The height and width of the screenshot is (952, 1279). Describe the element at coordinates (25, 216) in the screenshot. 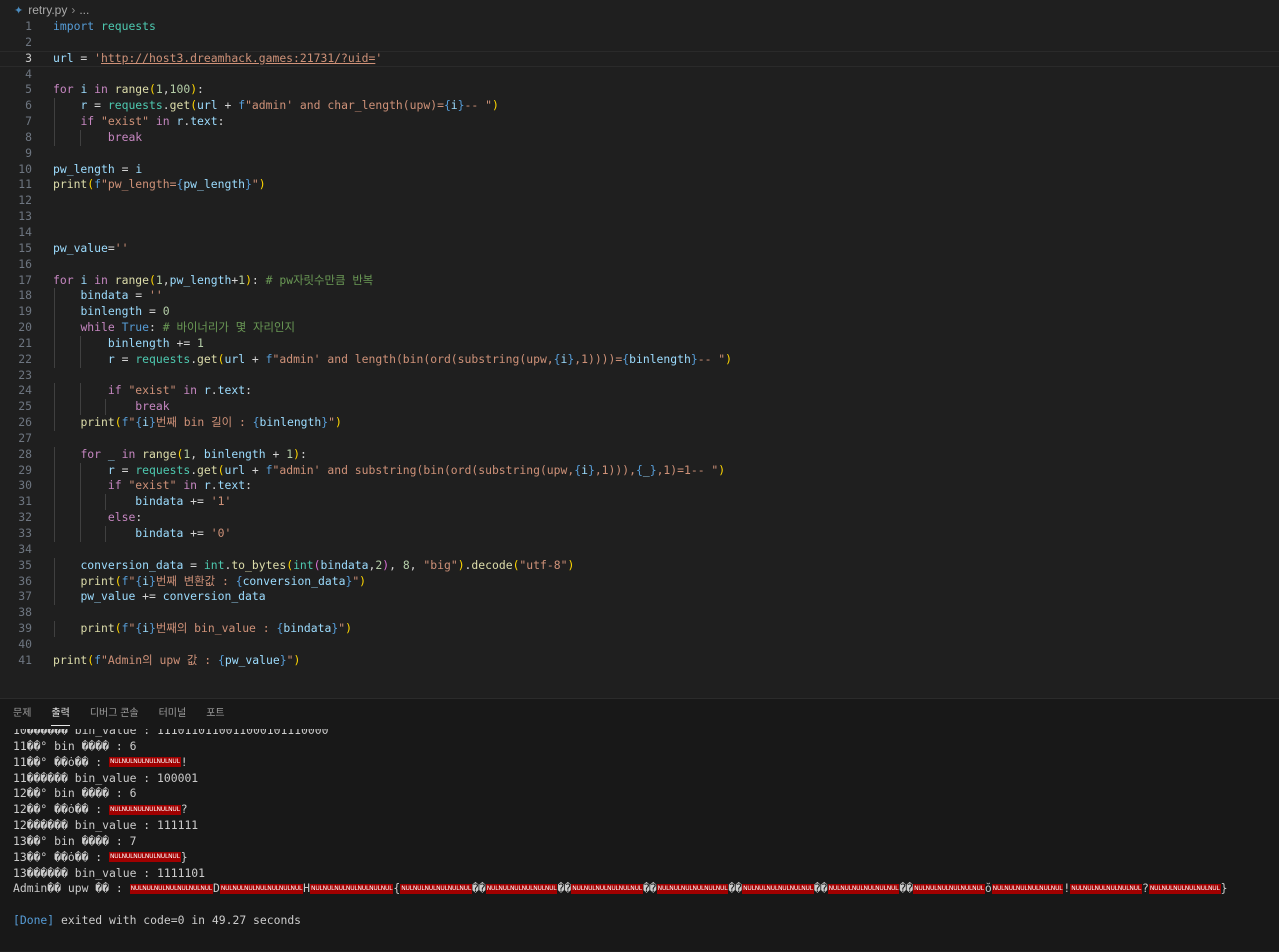

I see `line-number: 13` at that location.